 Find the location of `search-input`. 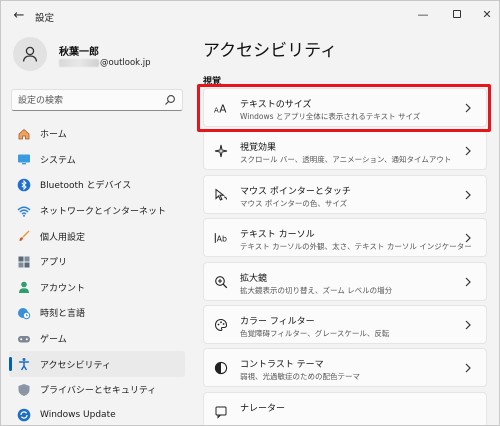

search-input is located at coordinates (88, 100).